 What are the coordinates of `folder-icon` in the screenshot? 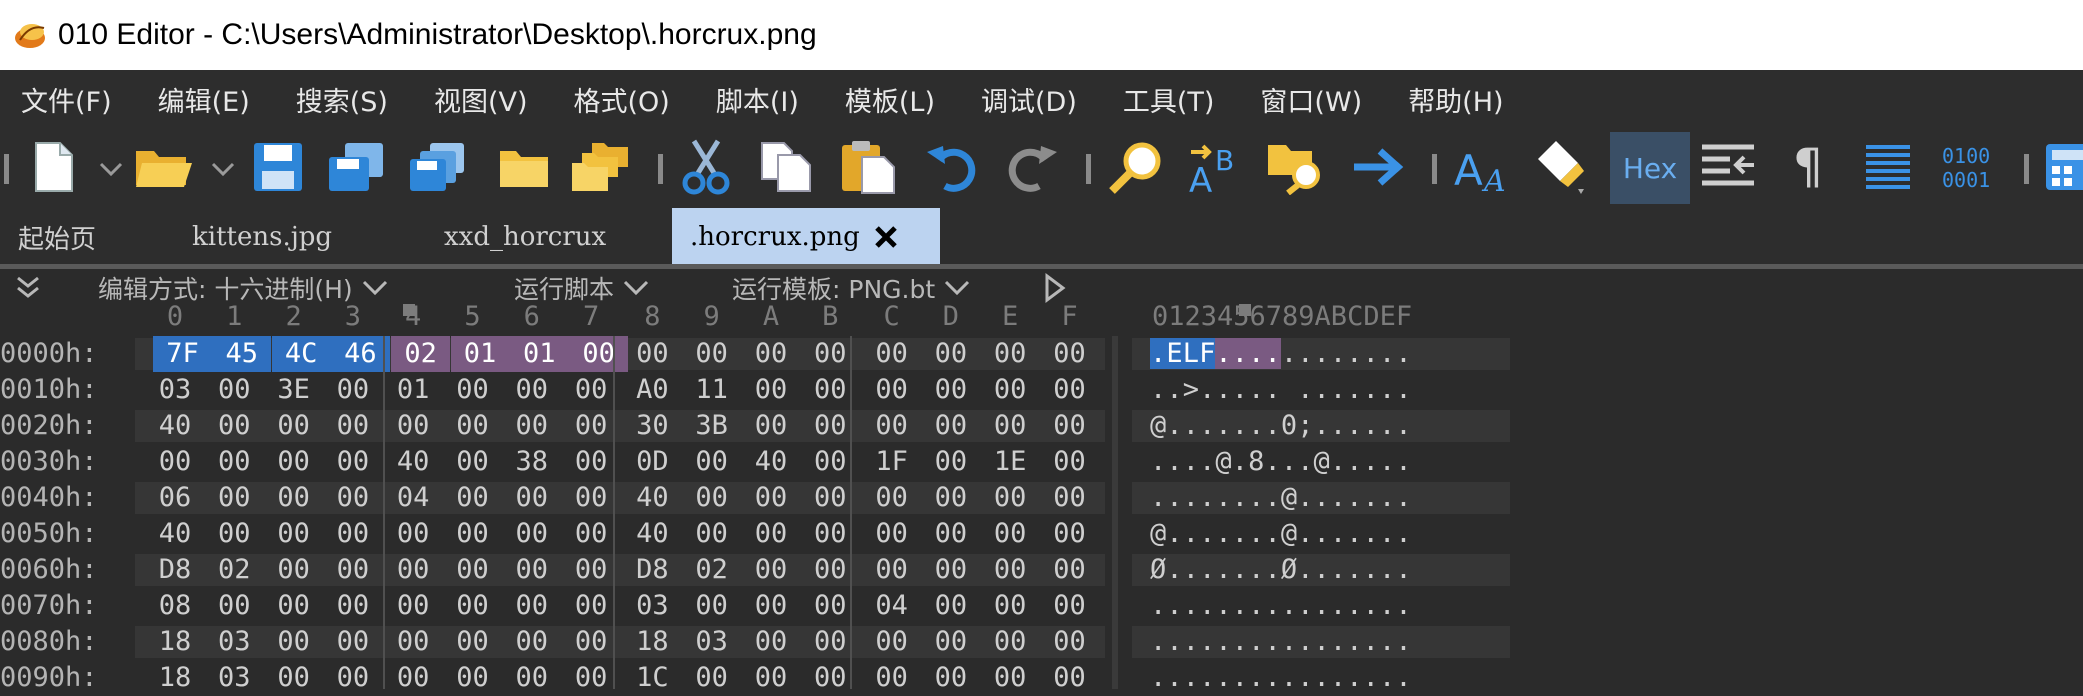 It's located at (524, 167).